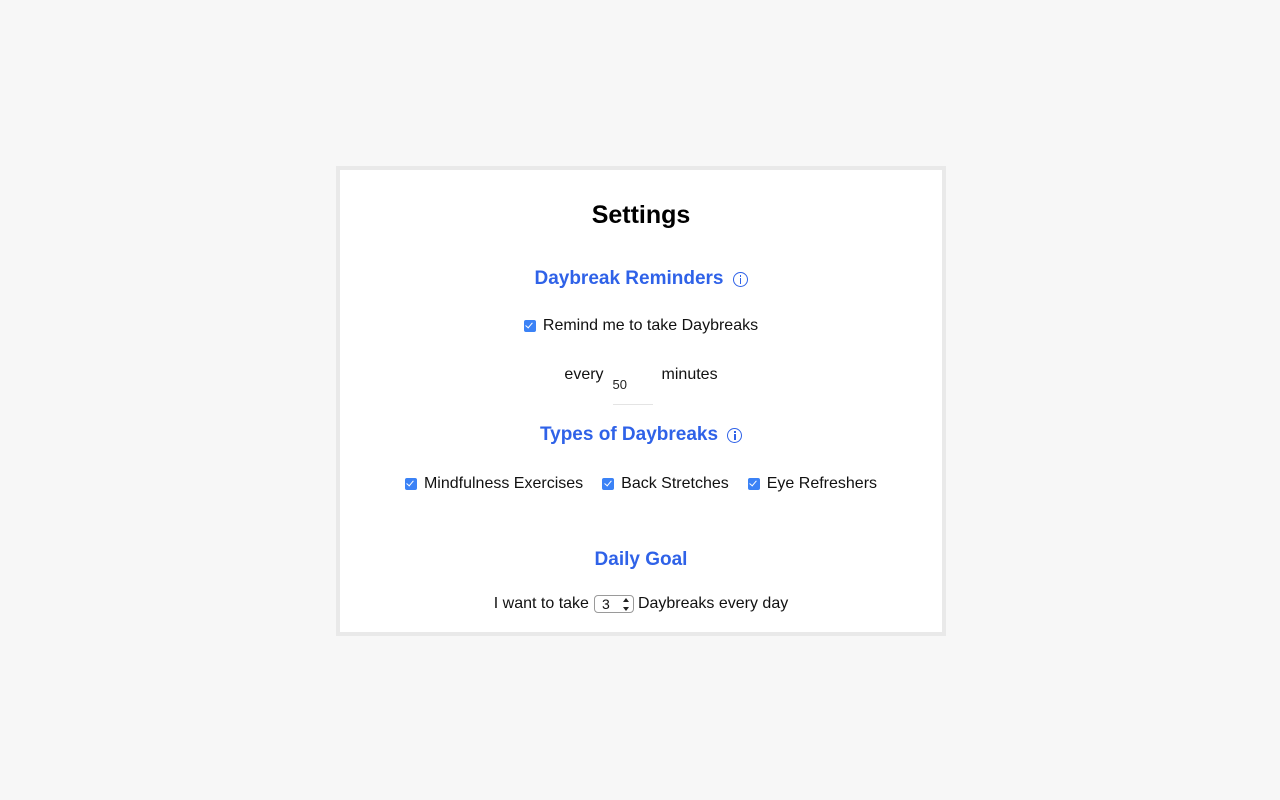  Describe the element at coordinates (689, 374) in the screenshot. I see `minutes-label: minutes` at that location.